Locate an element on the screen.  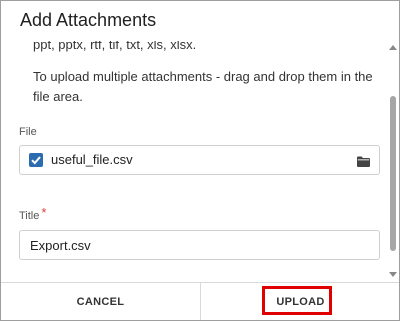
dialog-title: Add Attachments is located at coordinates (88, 20).